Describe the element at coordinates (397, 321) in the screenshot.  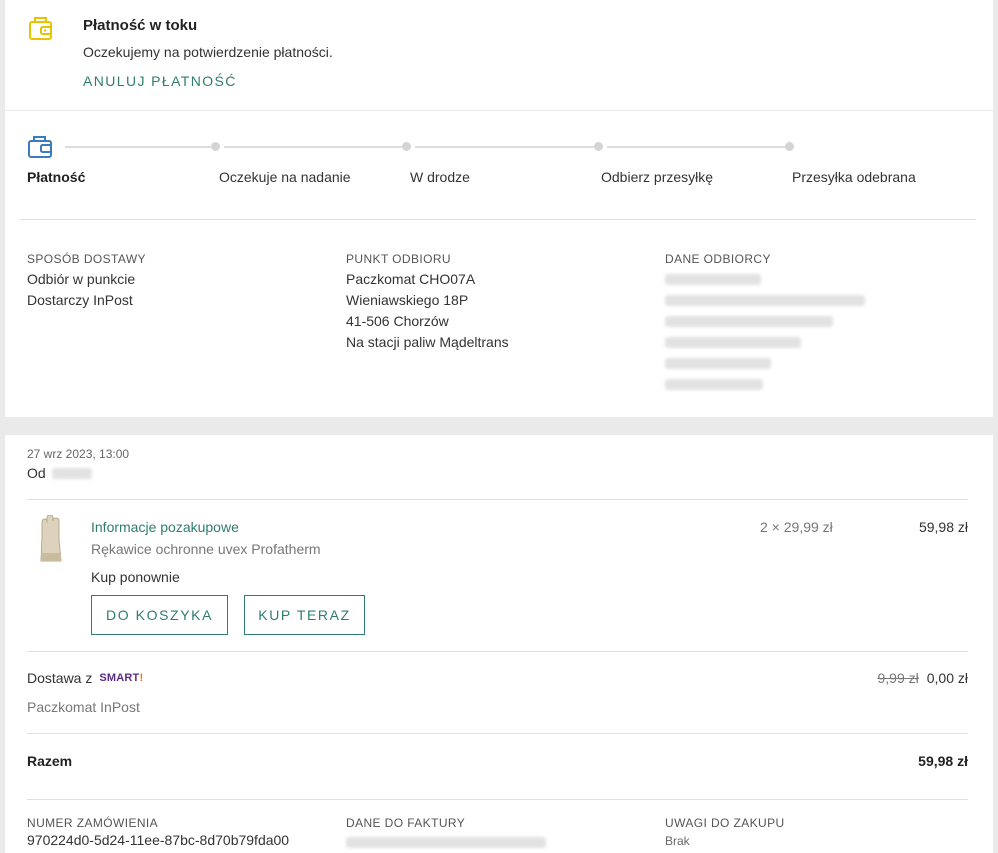
I see `pickup-point-line: 41-506 Chorzów` at that location.